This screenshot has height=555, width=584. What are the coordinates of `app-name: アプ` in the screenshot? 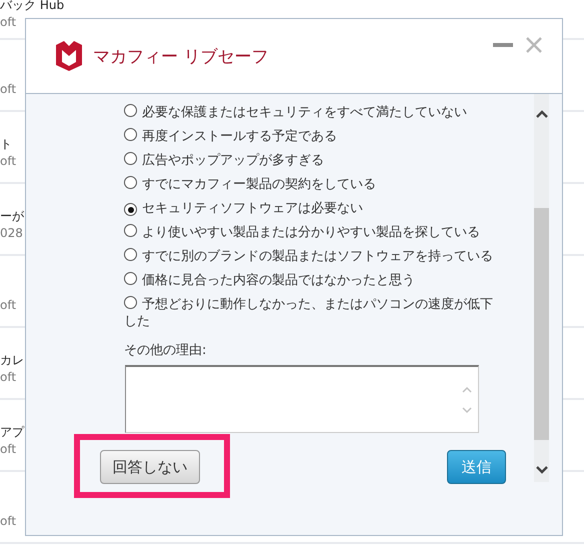 It's located at (12, 432).